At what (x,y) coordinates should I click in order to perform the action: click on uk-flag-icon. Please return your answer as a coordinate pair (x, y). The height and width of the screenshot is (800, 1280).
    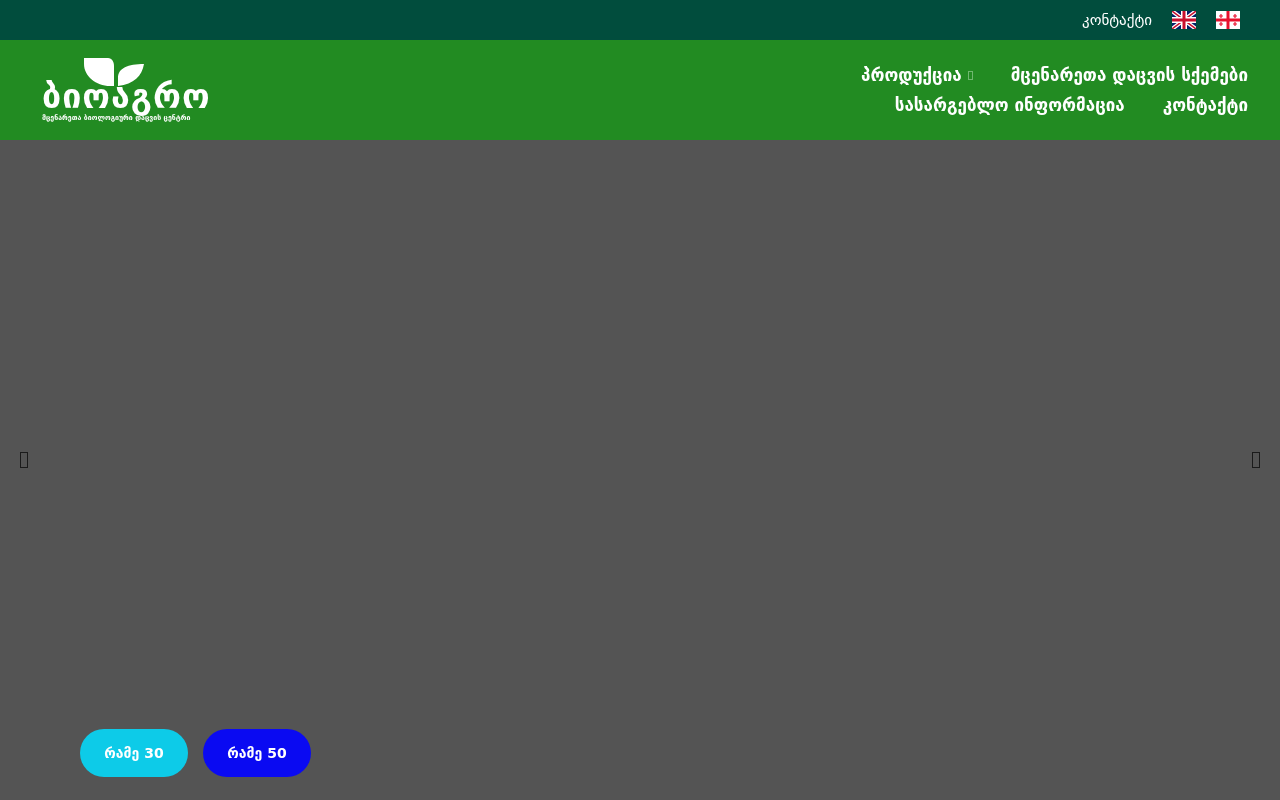
    Looking at the image, I should click on (1184, 20).